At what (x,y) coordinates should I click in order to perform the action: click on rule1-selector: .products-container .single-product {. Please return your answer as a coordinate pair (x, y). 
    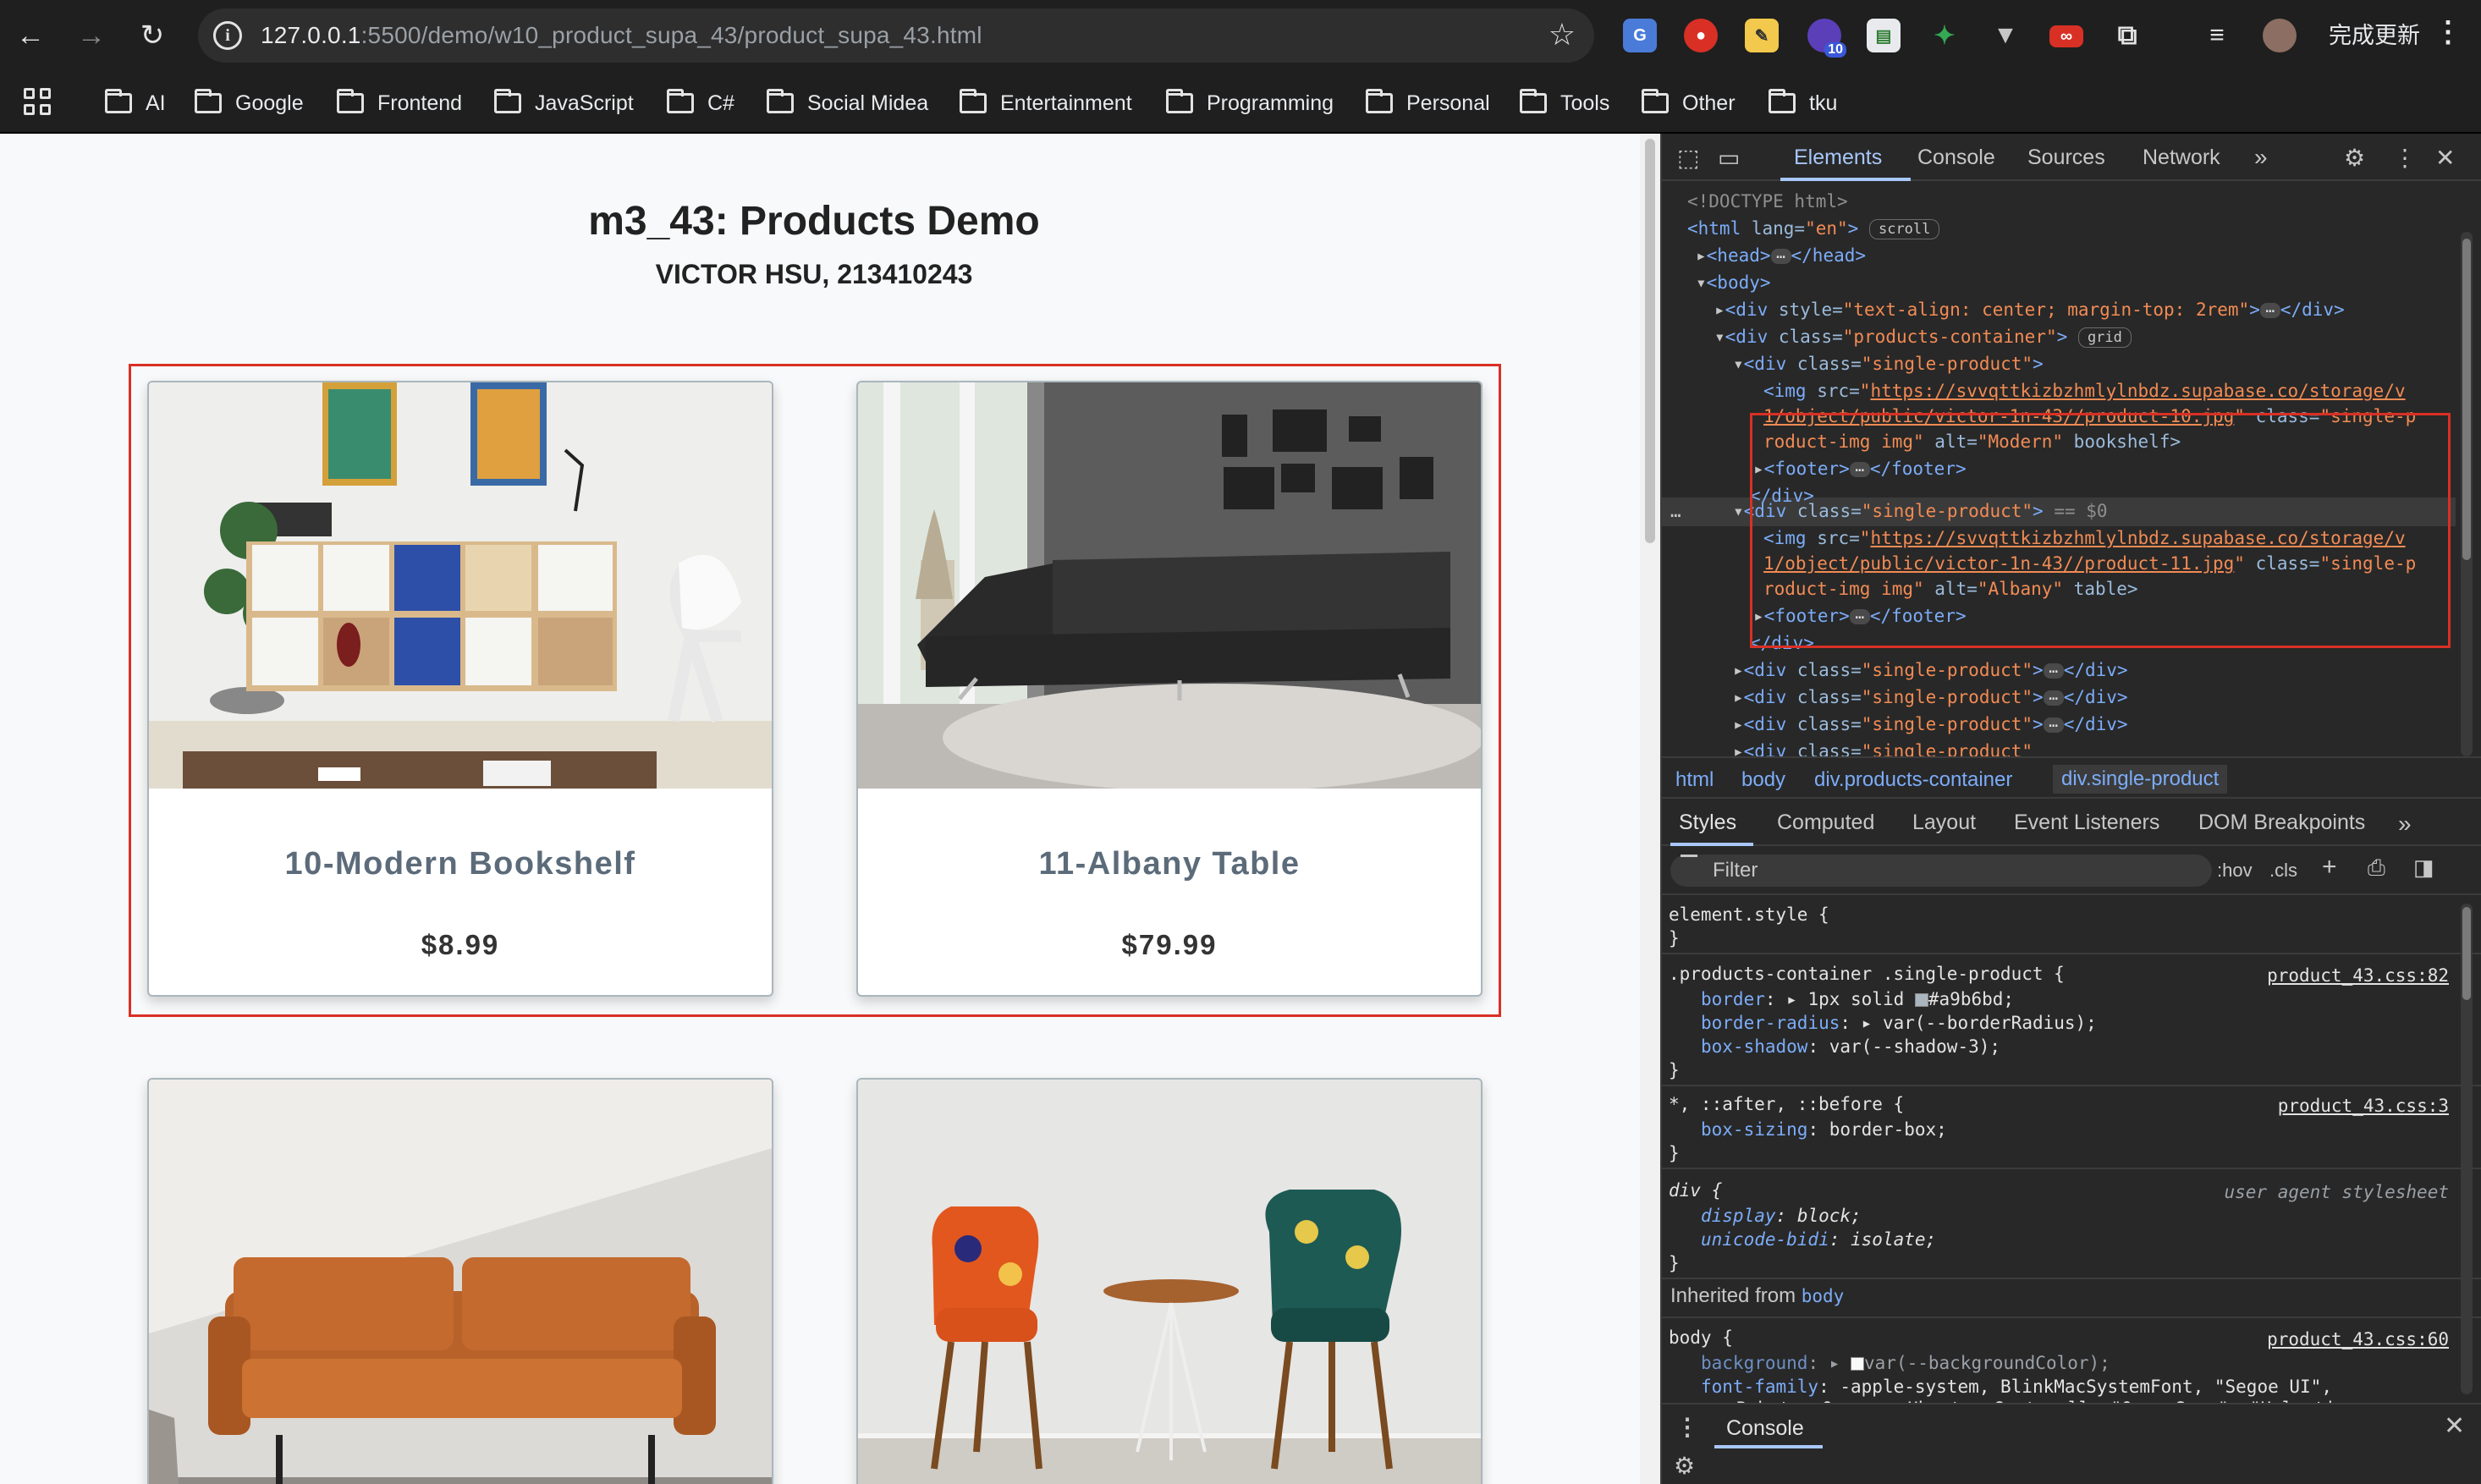
    Looking at the image, I should click on (1867, 974).